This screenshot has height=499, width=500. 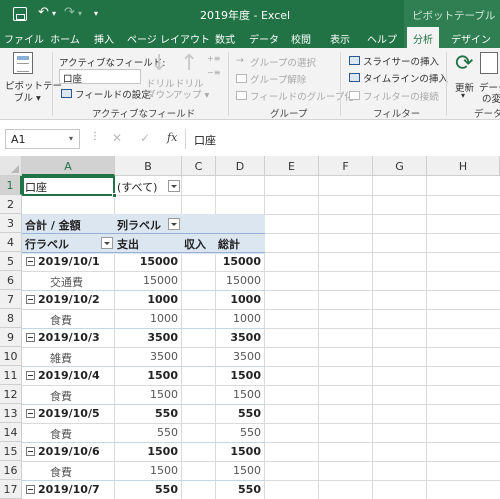 I want to click on refresh-icon: ⟳, so click(x=464, y=63).